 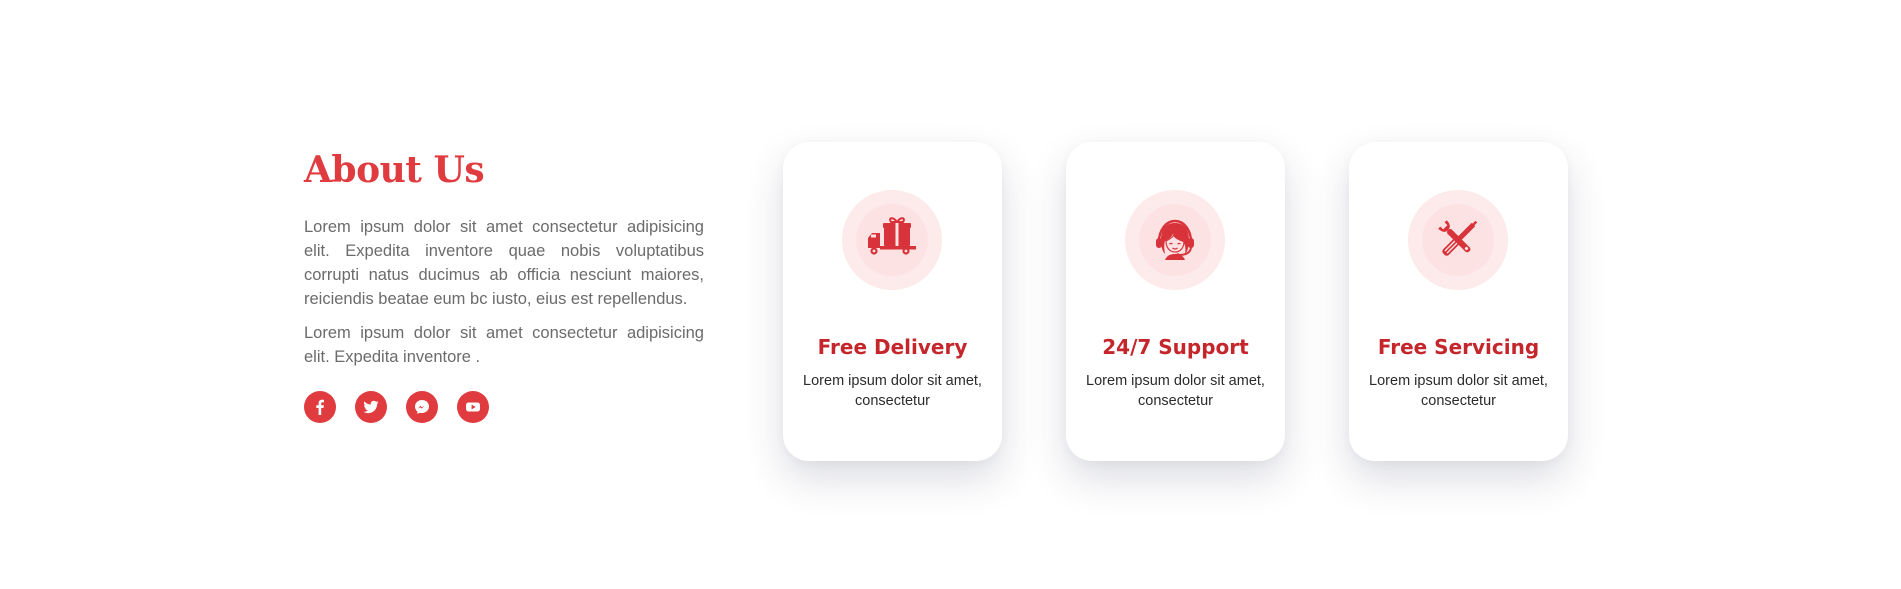 I want to click on feature-title: Free Servicing, so click(x=1458, y=347).